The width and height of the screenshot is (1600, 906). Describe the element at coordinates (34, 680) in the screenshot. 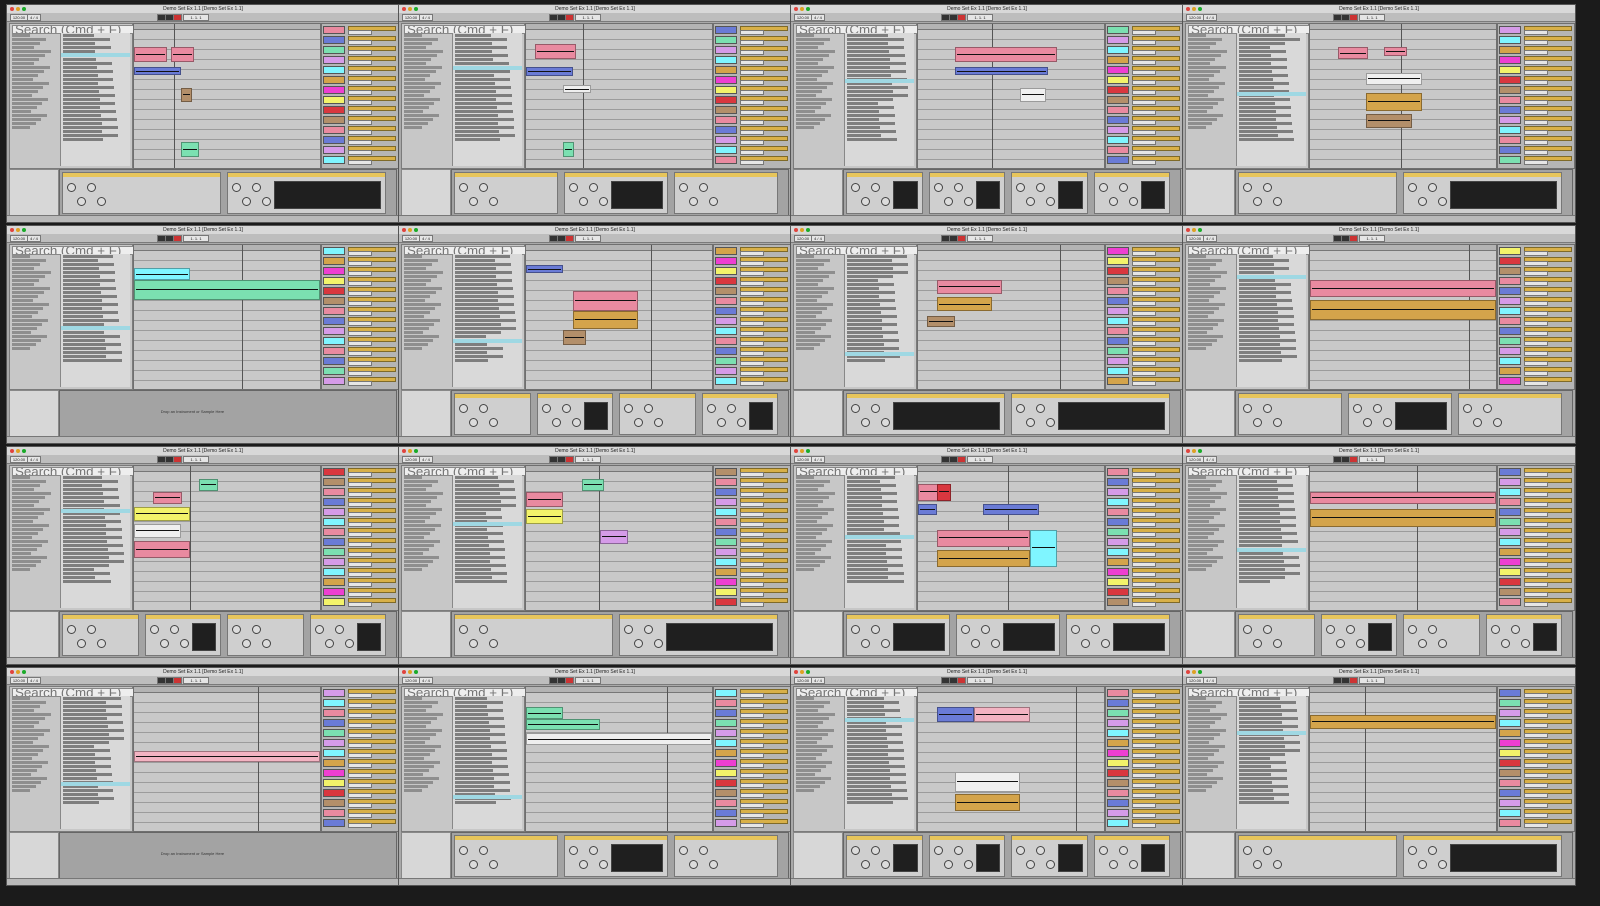

I see `time-signature-field: 4 / 4` at that location.